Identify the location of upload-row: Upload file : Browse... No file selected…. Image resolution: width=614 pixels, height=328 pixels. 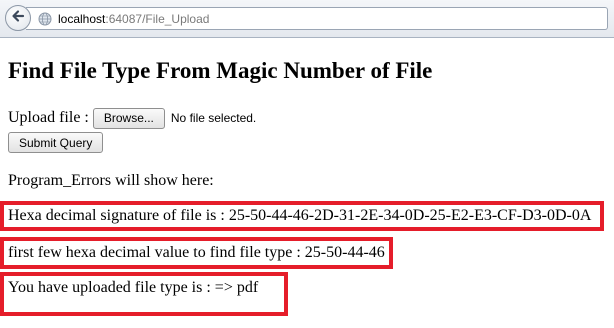
(132, 118).